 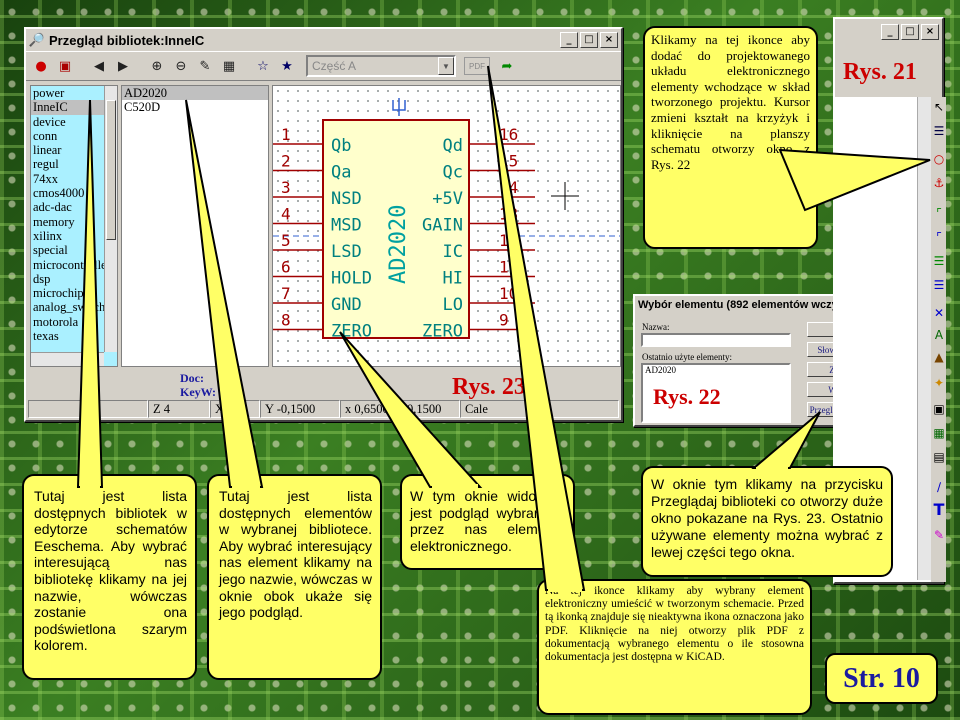 What do you see at coordinates (536, 328) in the screenshot?
I see `pointer-place-icon` at bounding box center [536, 328].